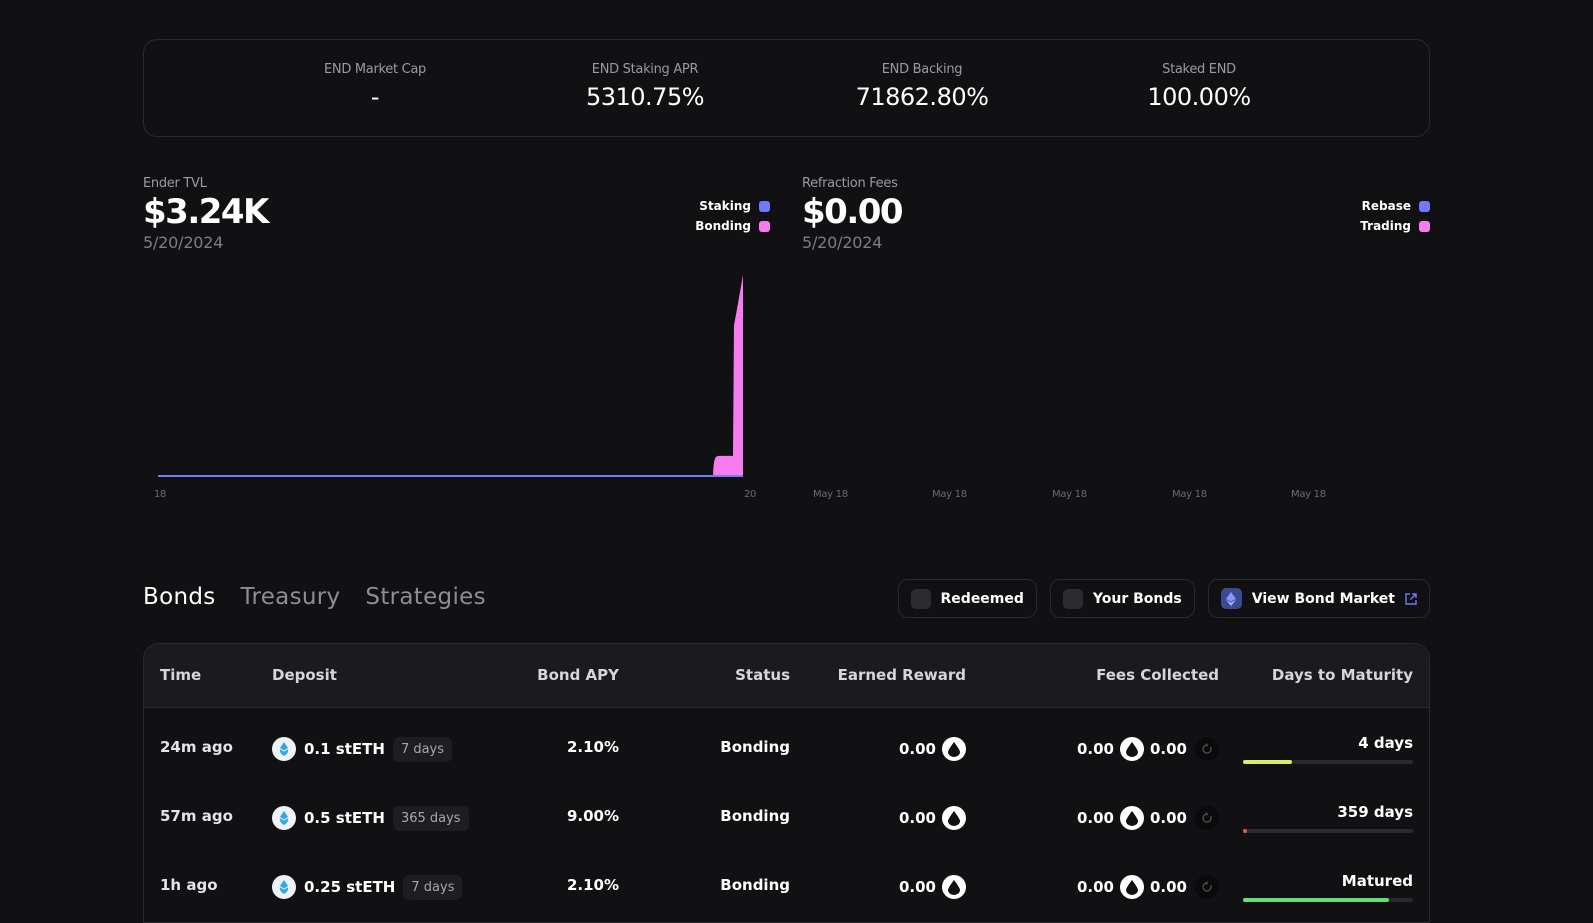 Image resolution: width=1593 pixels, height=923 pixels. Describe the element at coordinates (1328, 749) in the screenshot. I see `row-maturity: 4 days` at that location.